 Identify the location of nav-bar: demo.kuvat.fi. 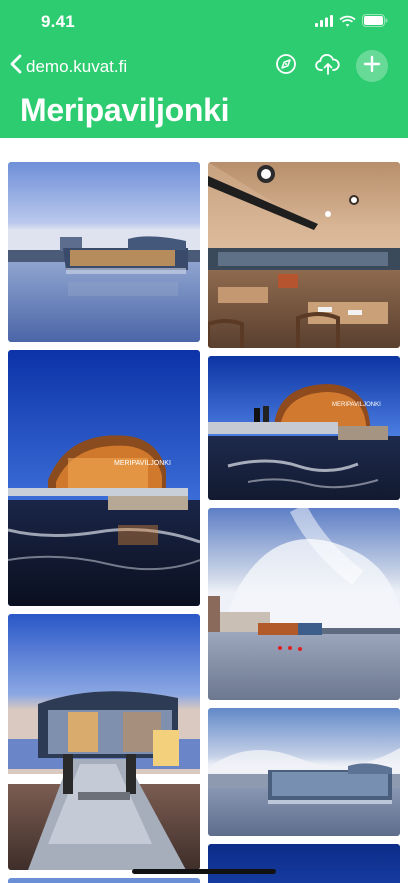
(204, 68).